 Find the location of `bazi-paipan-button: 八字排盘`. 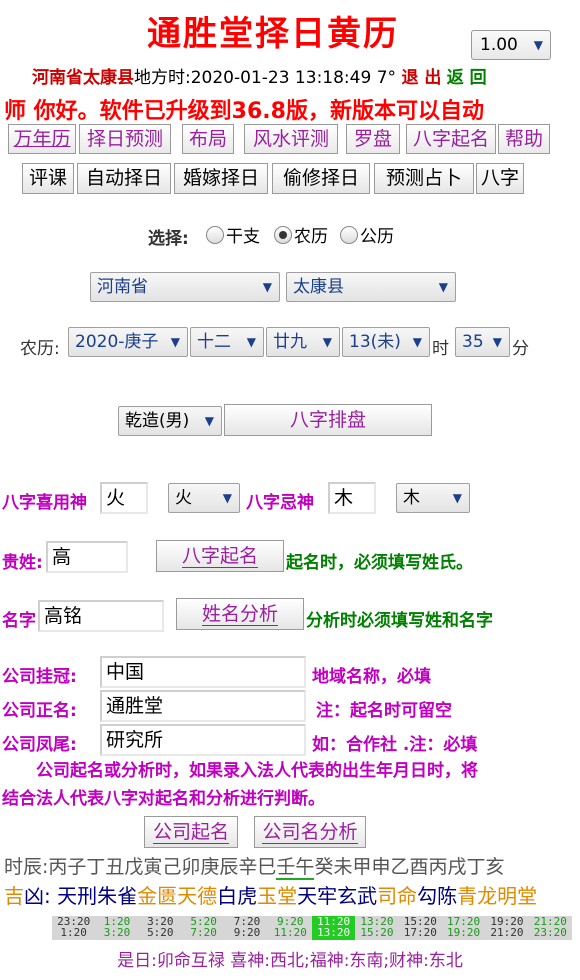

bazi-paipan-button: 八字排盘 is located at coordinates (328, 420).